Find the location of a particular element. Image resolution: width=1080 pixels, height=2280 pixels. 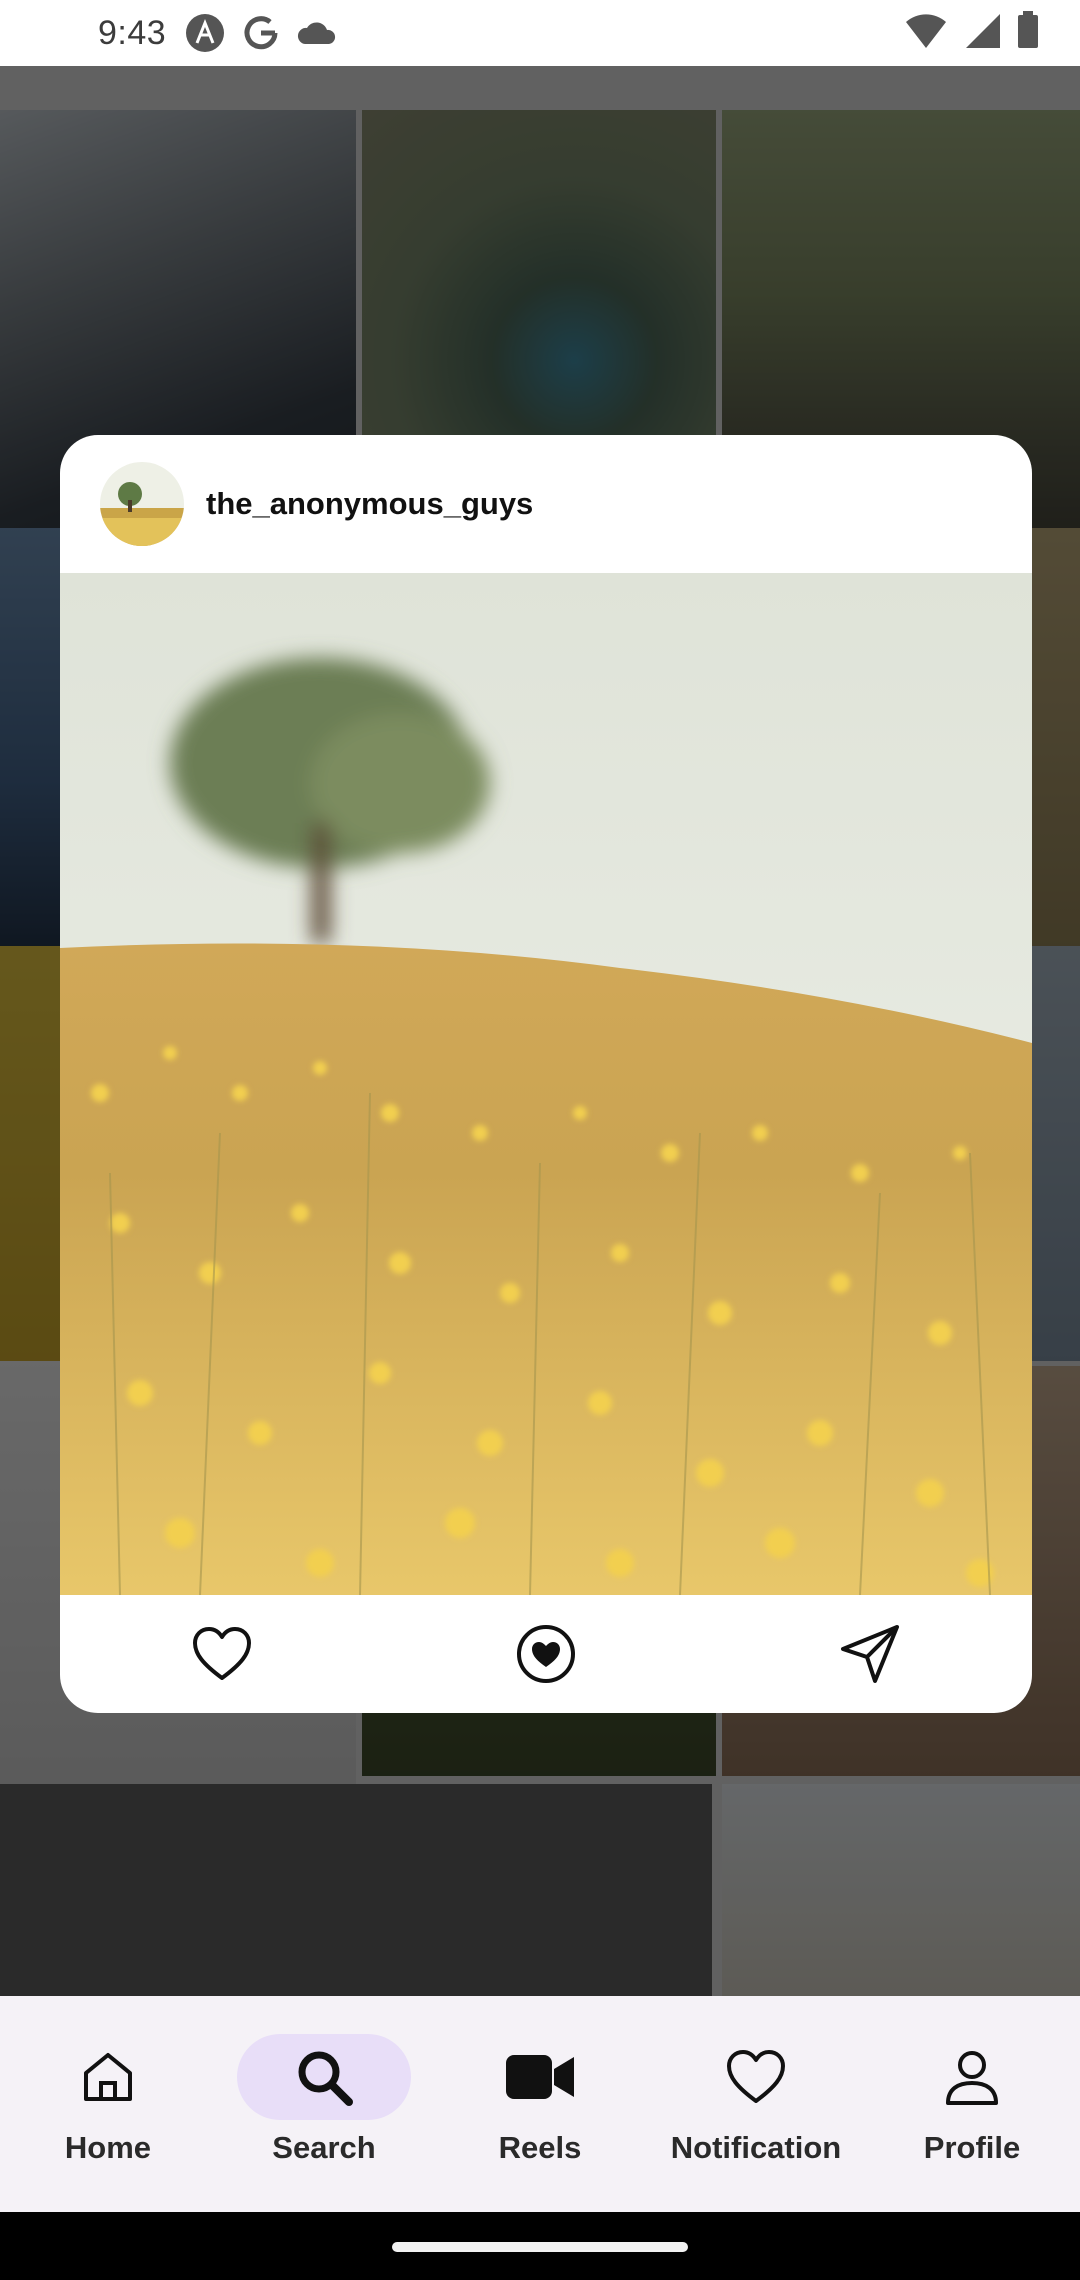

a-icon is located at coordinates (205, 33).